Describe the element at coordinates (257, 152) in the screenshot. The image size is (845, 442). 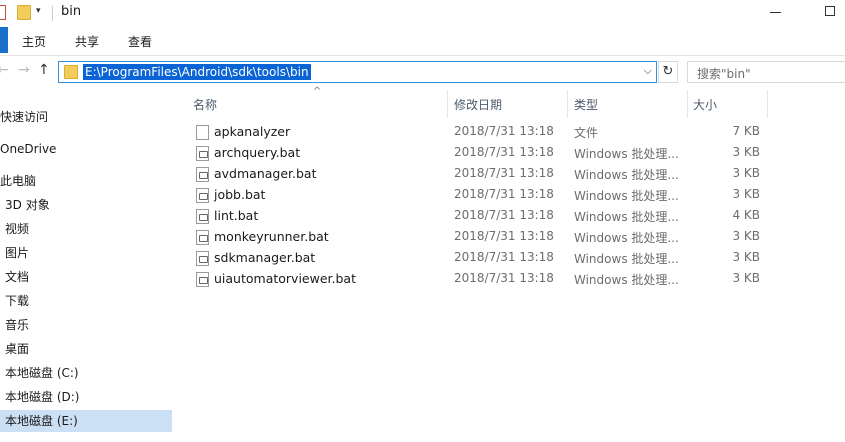
I see `file-name: archquery.bat` at that location.